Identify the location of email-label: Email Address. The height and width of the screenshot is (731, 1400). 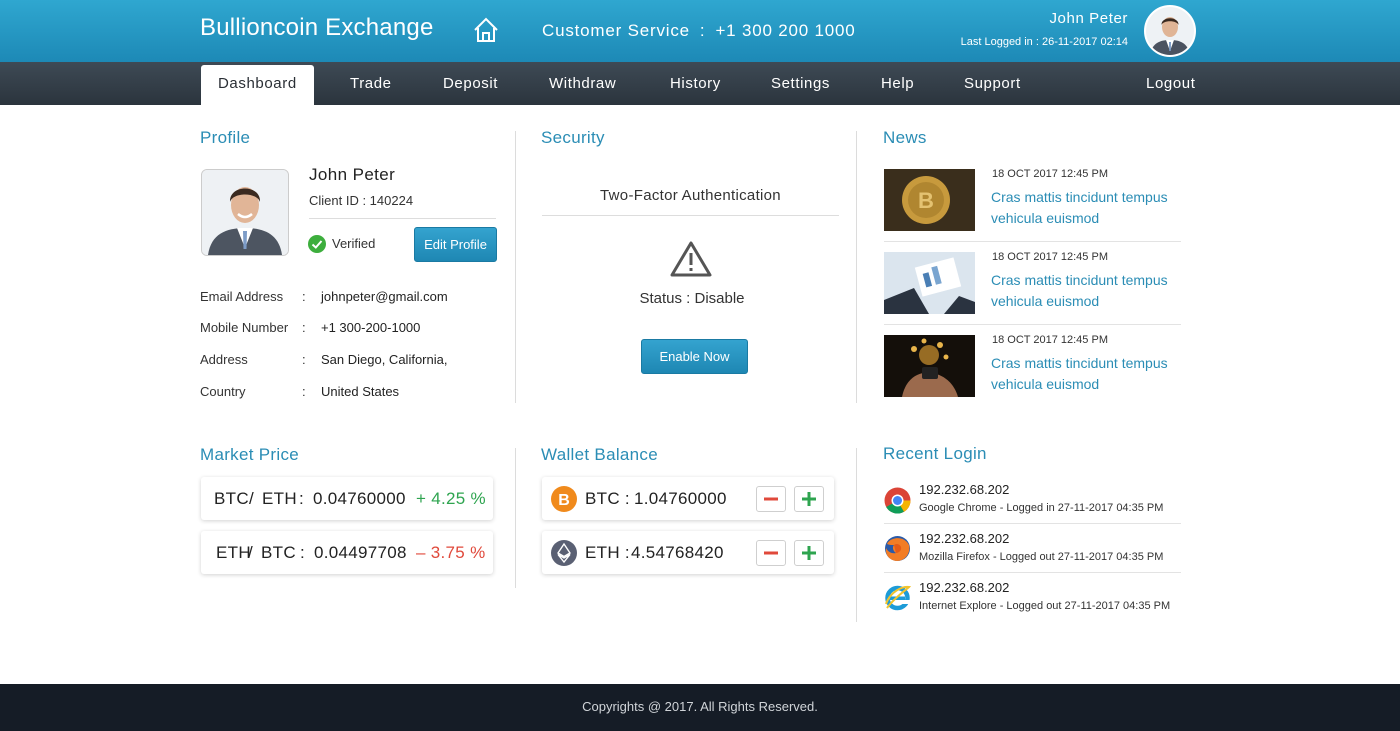
(242, 296).